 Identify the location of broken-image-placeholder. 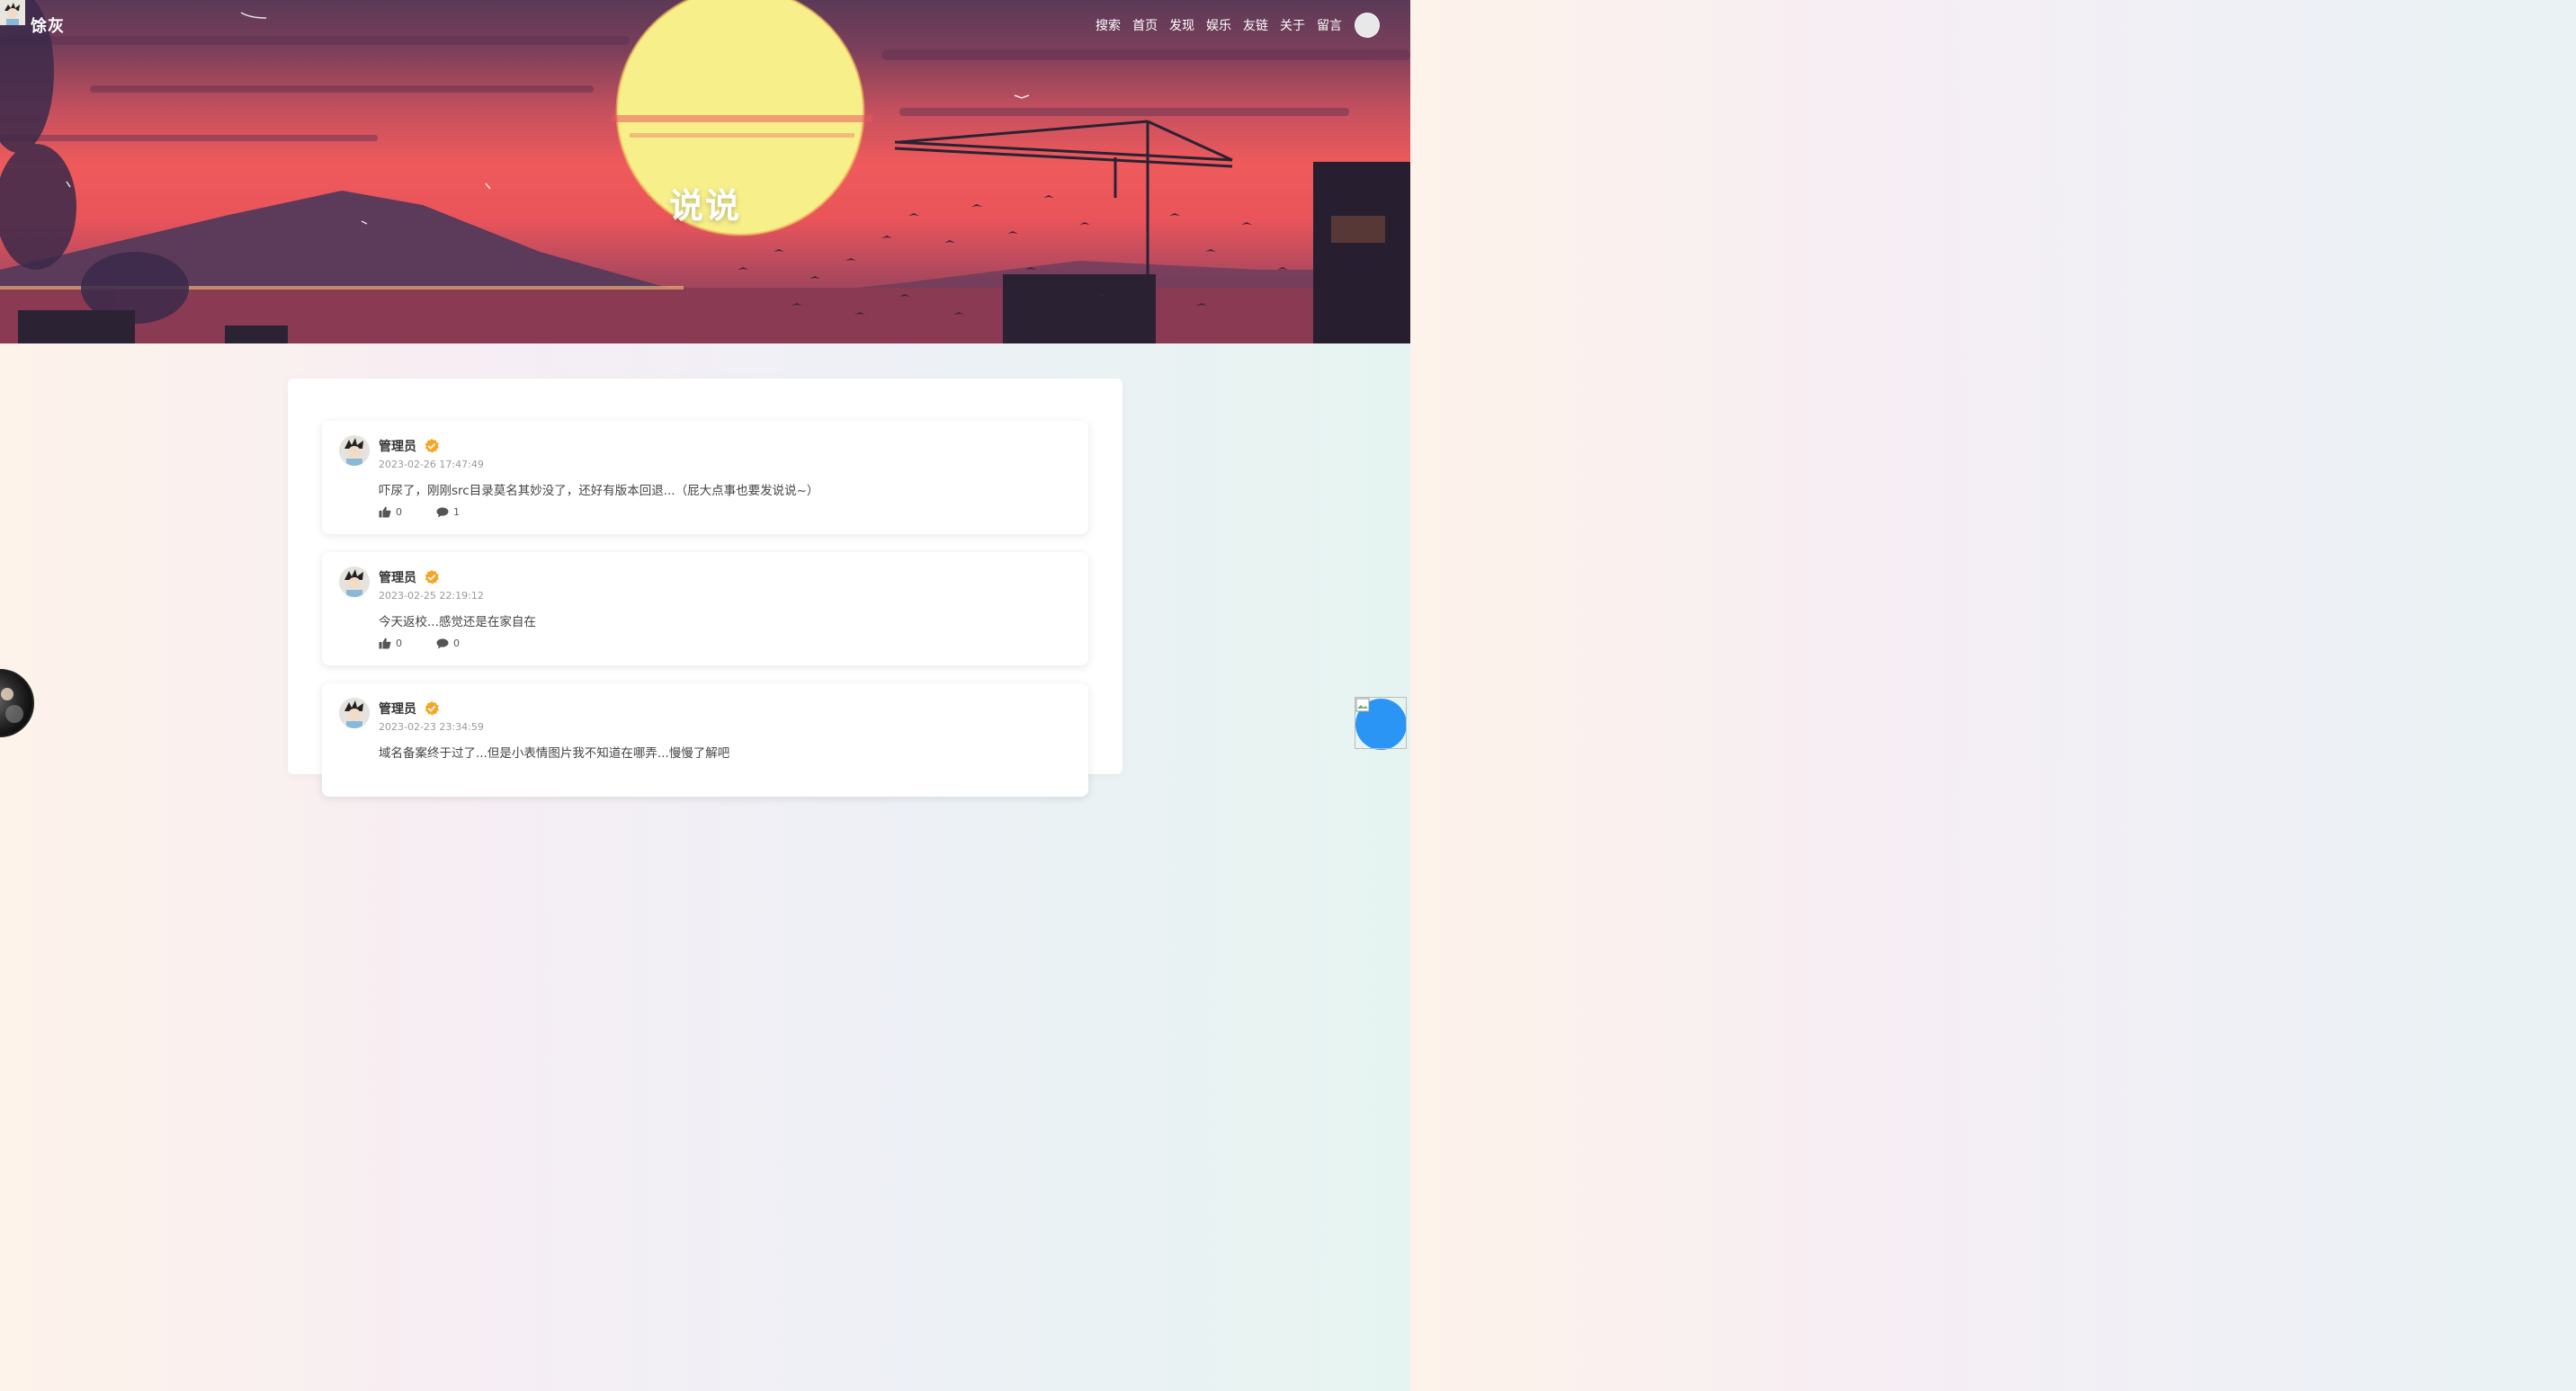
(1381, 723).